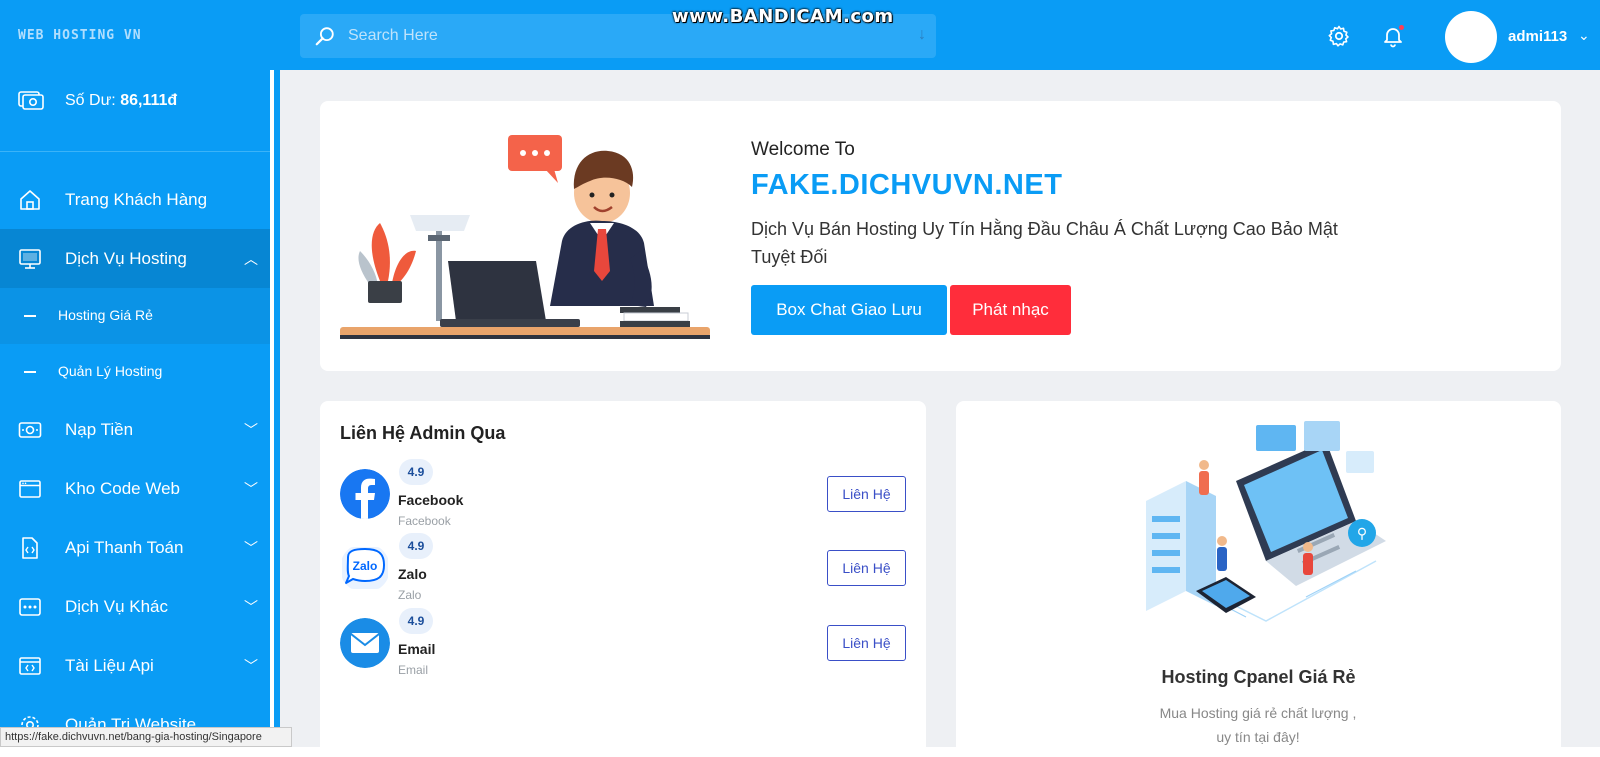 This screenshot has width=1600, height=757. What do you see at coordinates (412, 574) in the screenshot?
I see `contact-name: Zalo` at bounding box center [412, 574].